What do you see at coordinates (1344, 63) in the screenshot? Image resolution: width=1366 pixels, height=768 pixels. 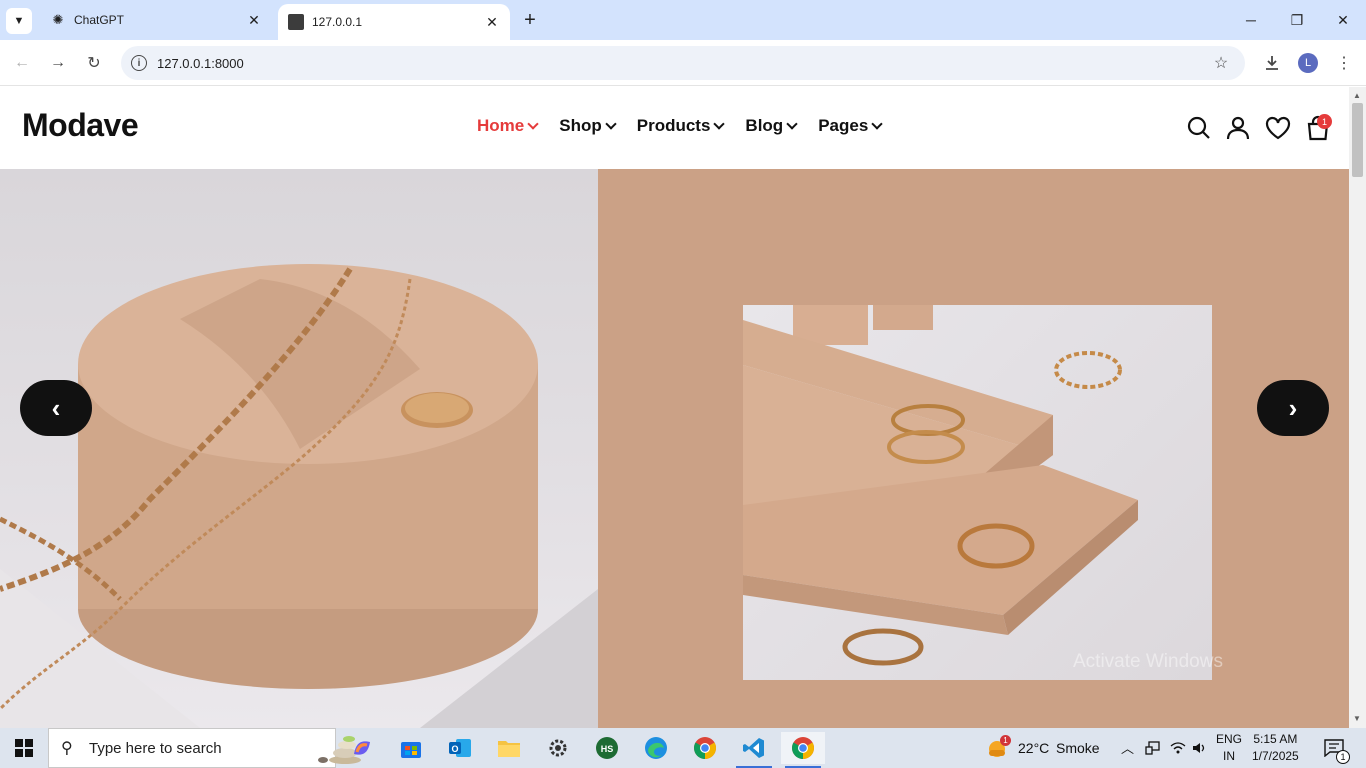 I see `menu-kebab-icon: ⋮` at bounding box center [1344, 63].